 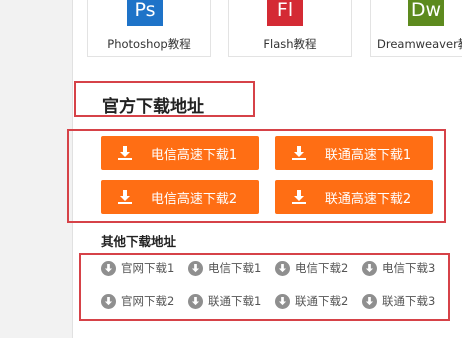 I want to click on app-card-label: Photoshop教程, so click(x=149, y=44).